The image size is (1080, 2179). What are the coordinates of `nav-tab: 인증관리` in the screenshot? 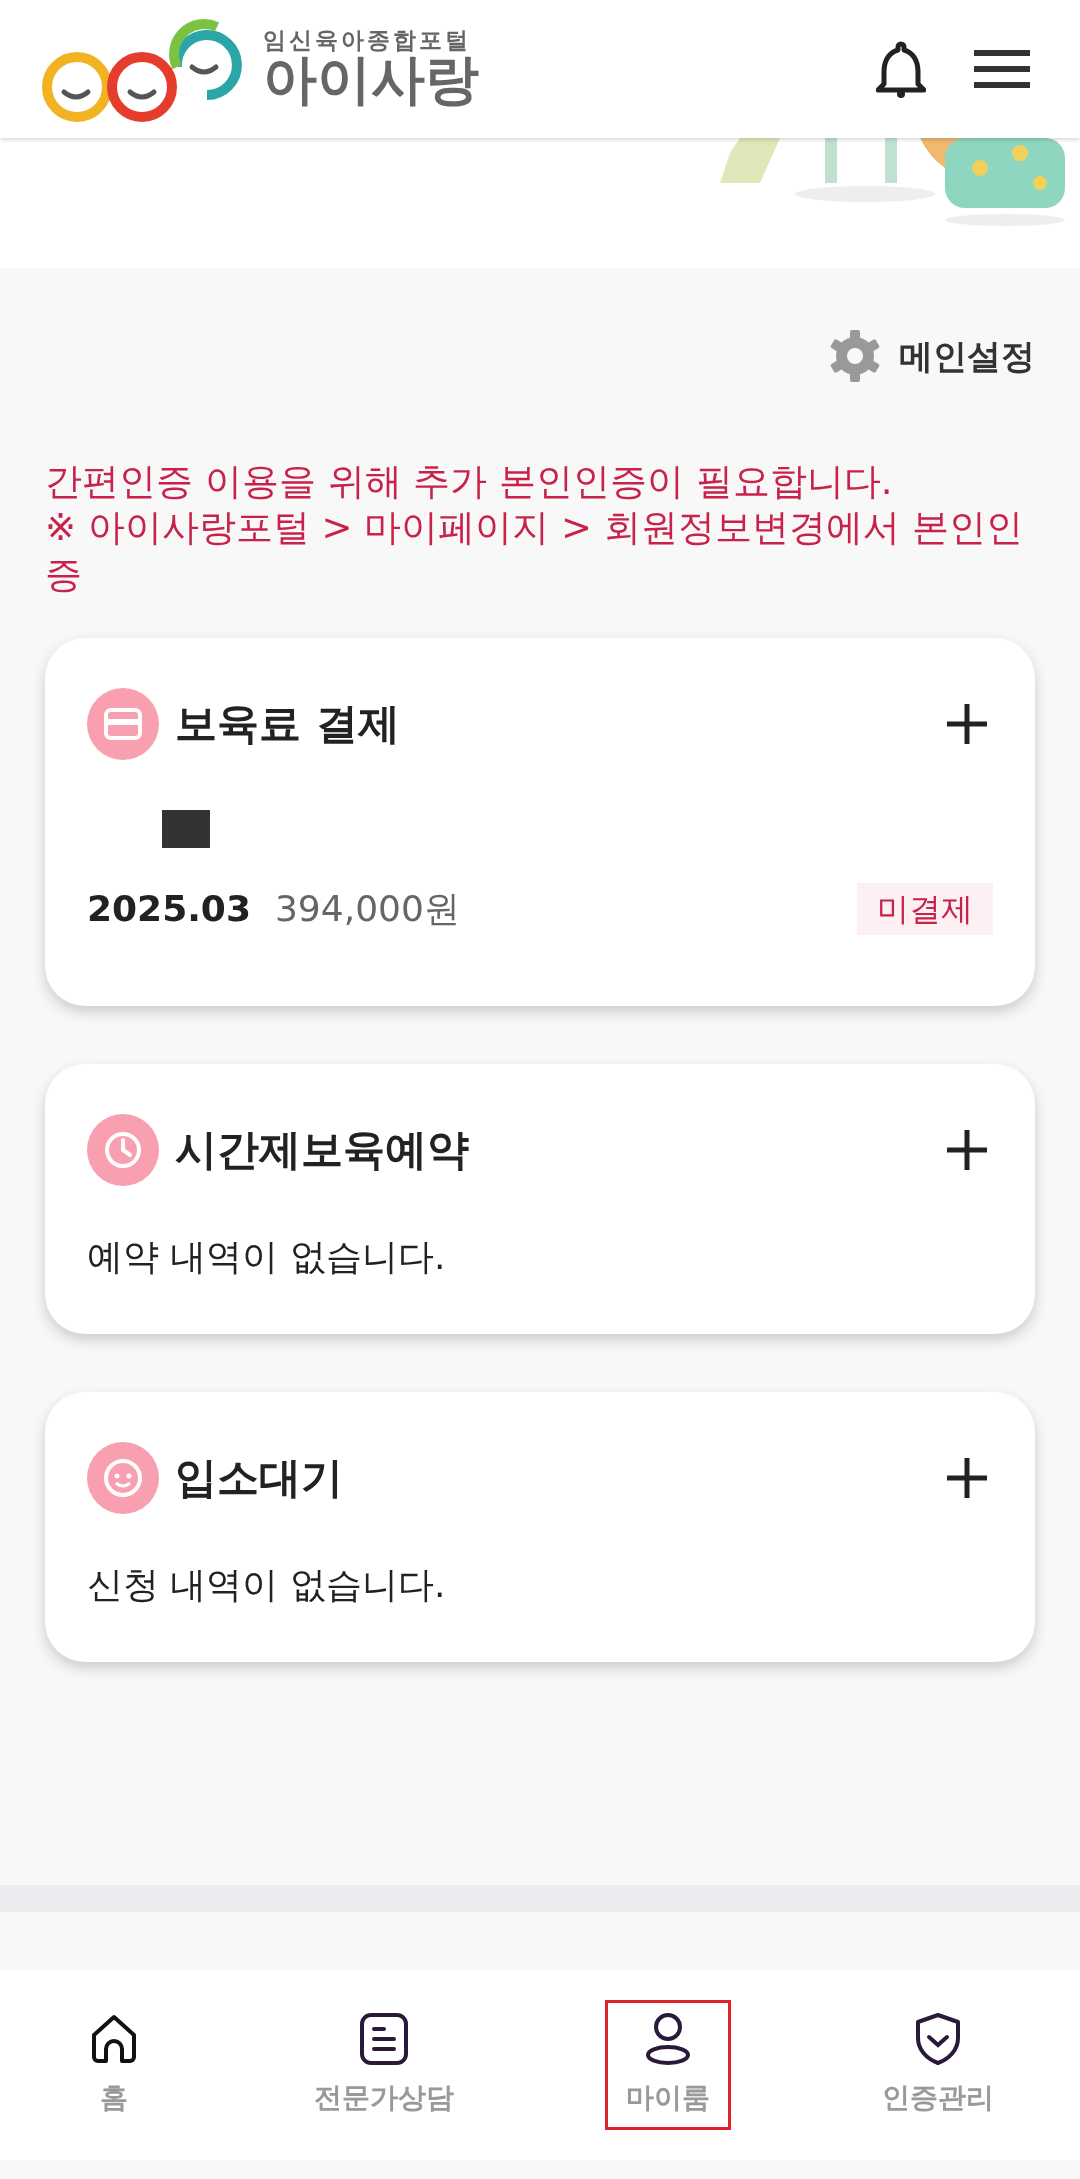 It's located at (938, 2065).